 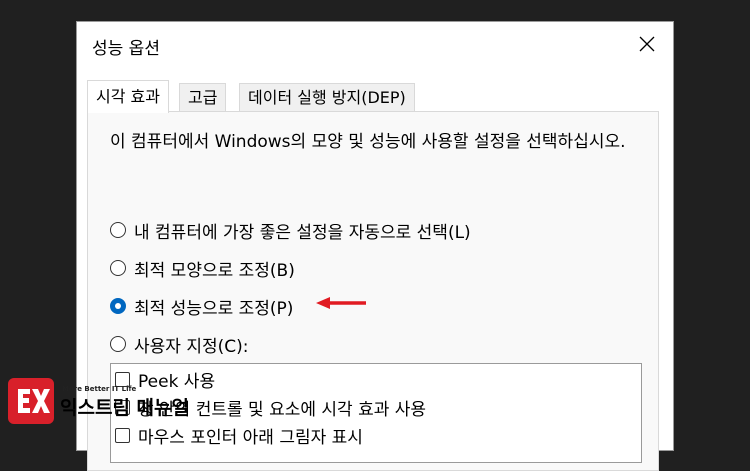 I want to click on watermark-tagline: More Better IT Life, so click(x=99, y=389).